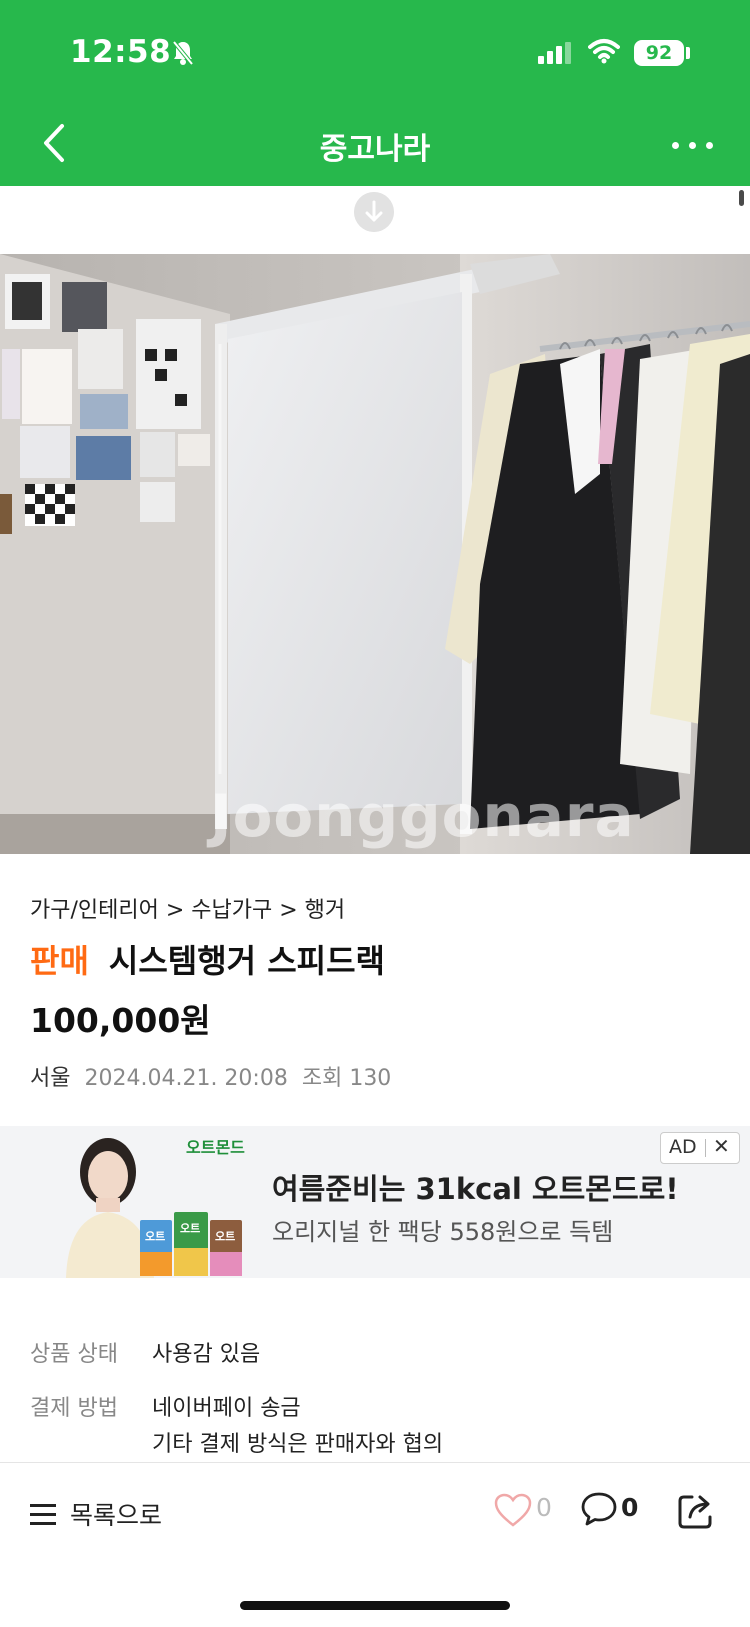 The image size is (750, 1627). I want to click on comment-icon, so click(599, 1509).